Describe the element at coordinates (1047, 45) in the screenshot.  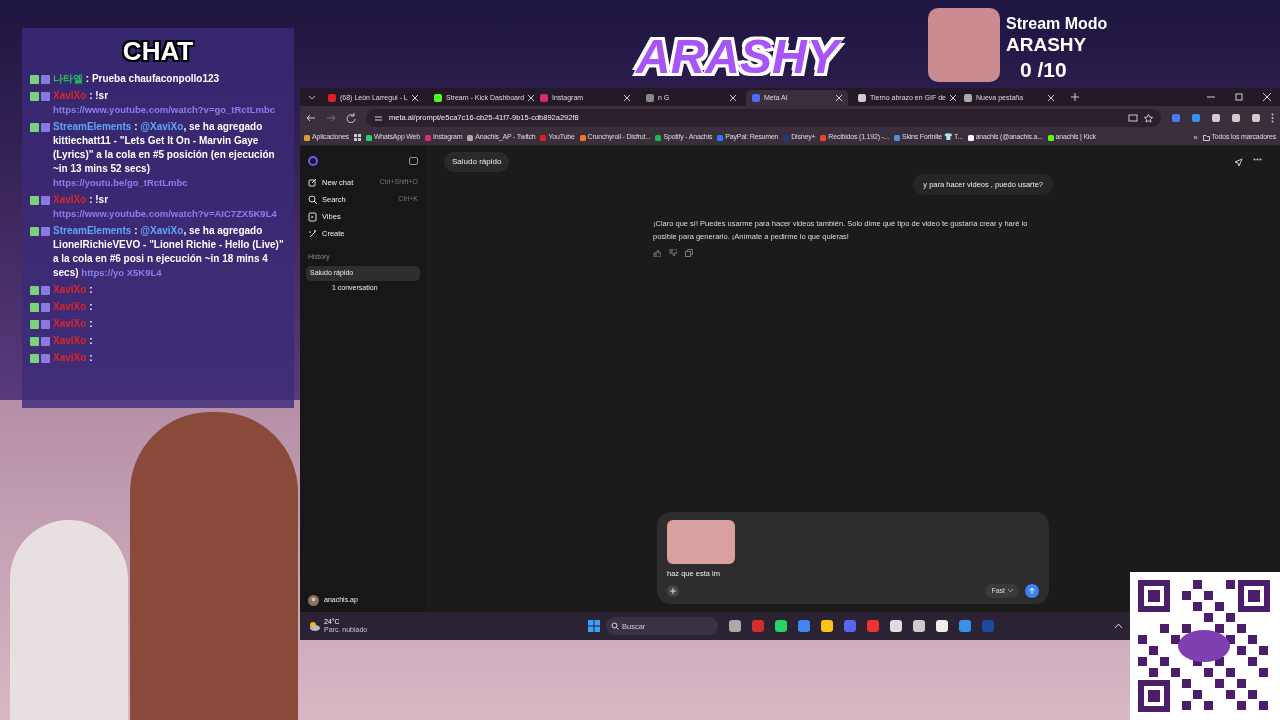
I see `stream-mode-name: ARASHY` at that location.